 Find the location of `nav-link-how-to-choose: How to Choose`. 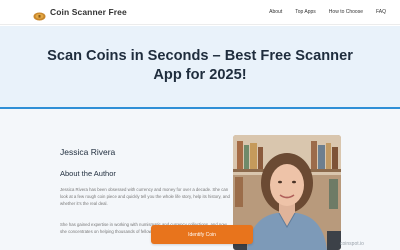

nav-link-how-to-choose: How to Choose is located at coordinates (346, 12).